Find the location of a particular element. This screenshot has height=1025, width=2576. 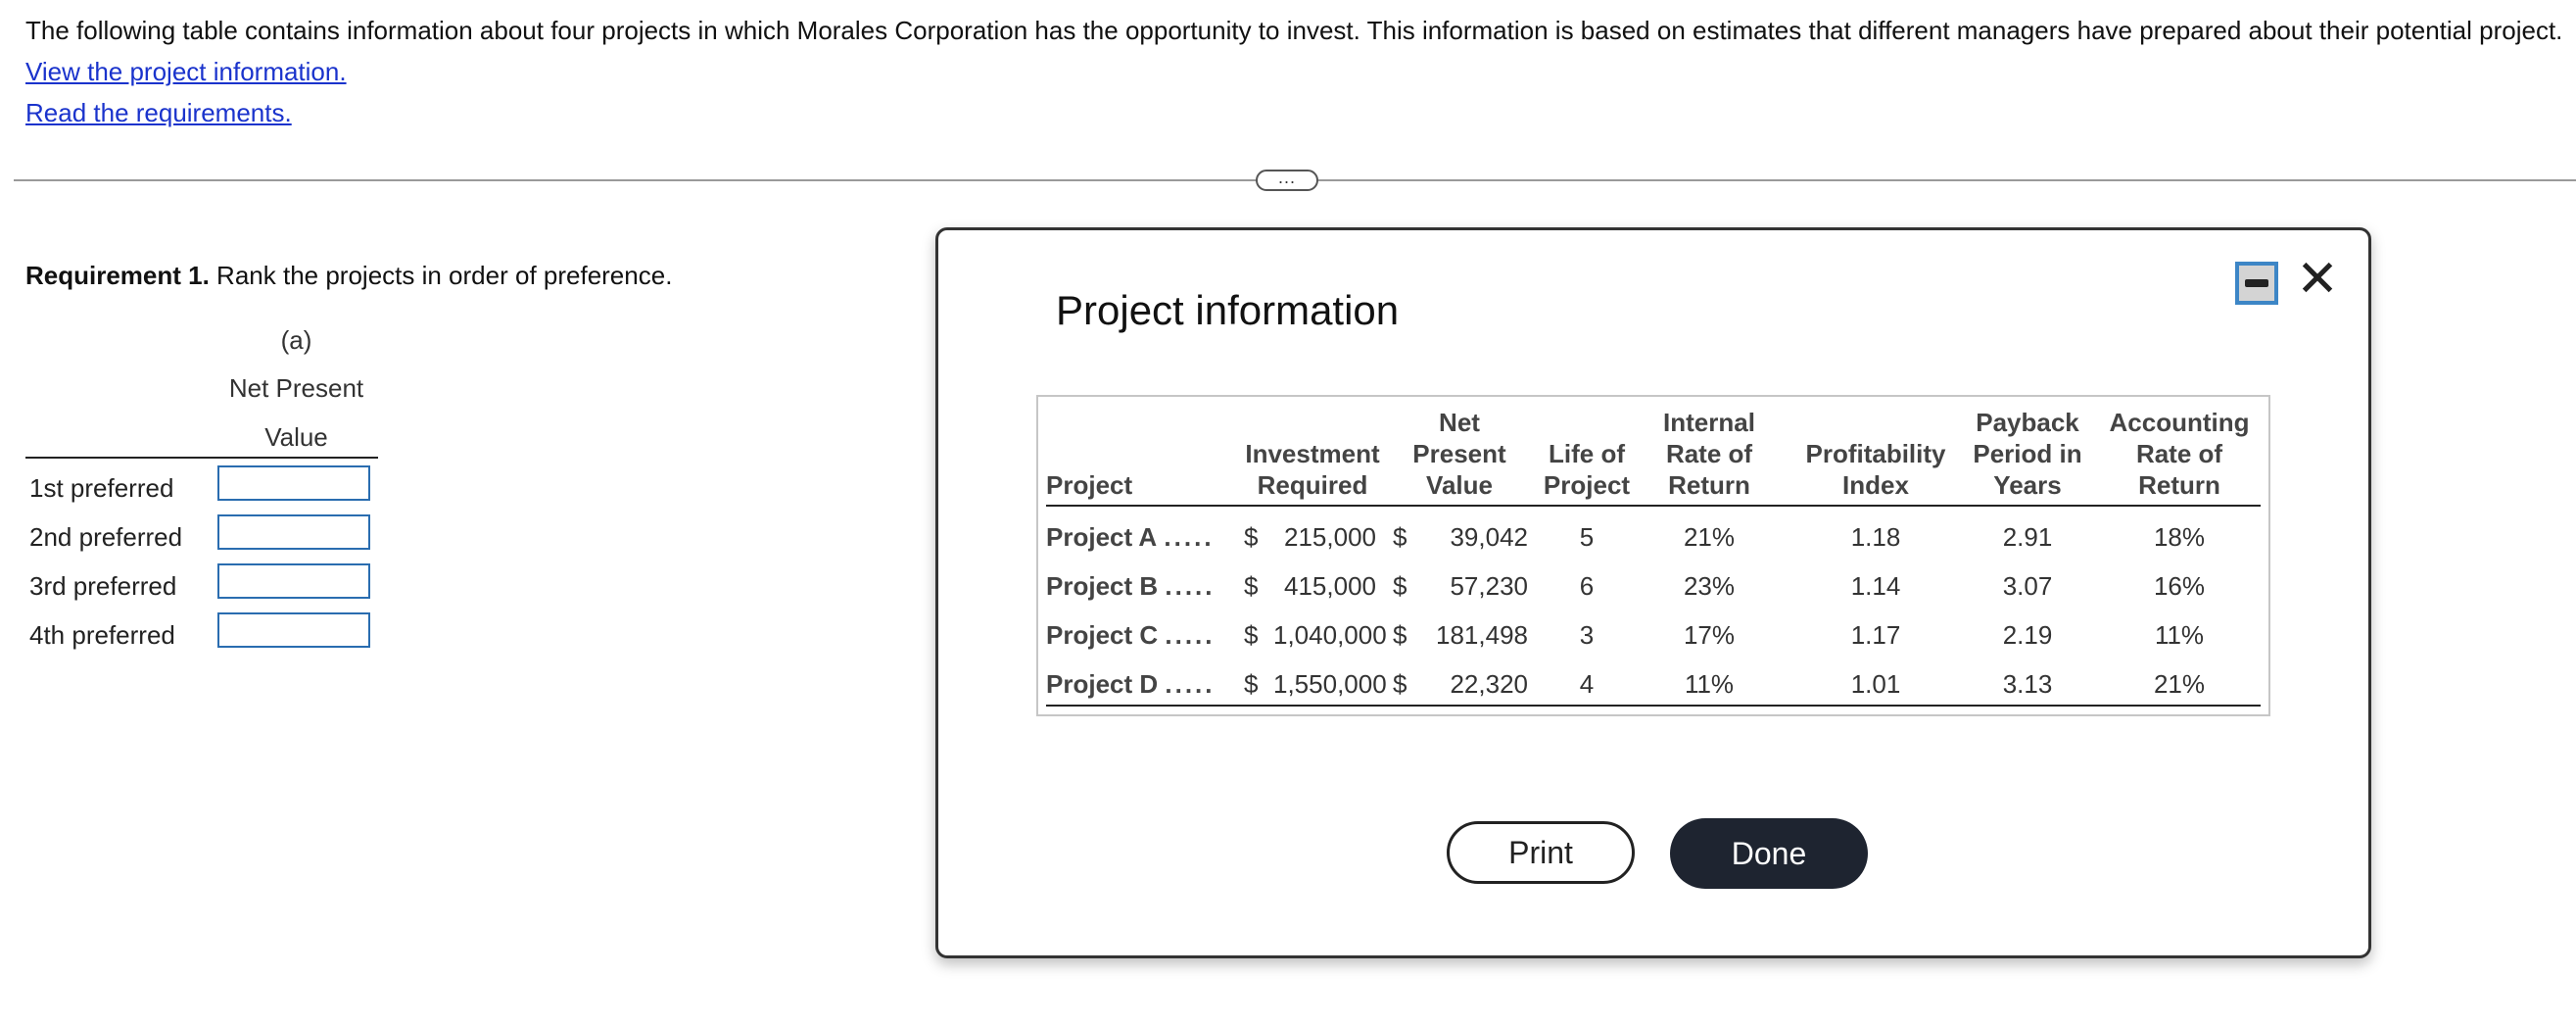

rank-label-3: 3rd preferred is located at coordinates (103, 586).